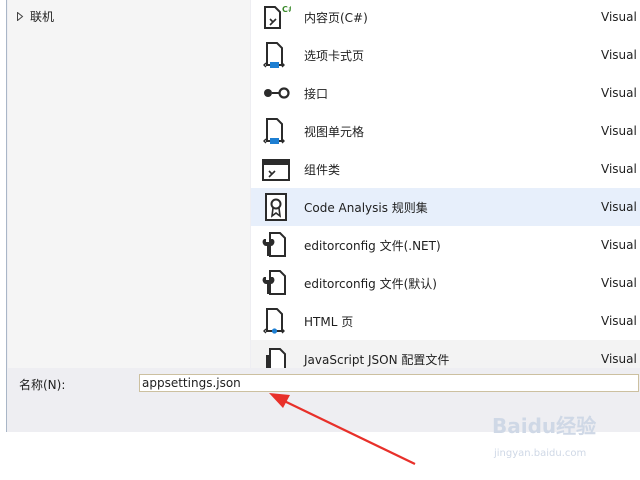  I want to click on component-class-icon, so click(276, 169).